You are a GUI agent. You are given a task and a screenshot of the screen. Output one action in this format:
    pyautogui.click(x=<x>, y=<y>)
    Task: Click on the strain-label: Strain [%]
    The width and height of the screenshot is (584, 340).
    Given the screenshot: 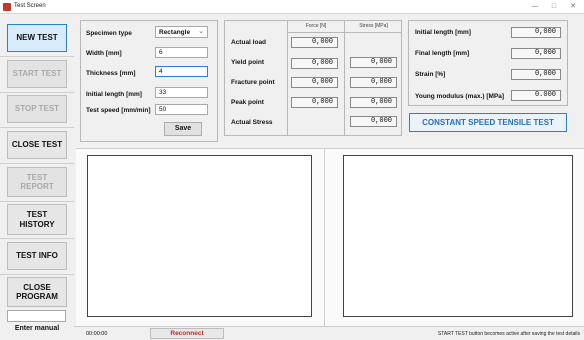 What is the action you would take?
    pyautogui.click(x=430, y=74)
    